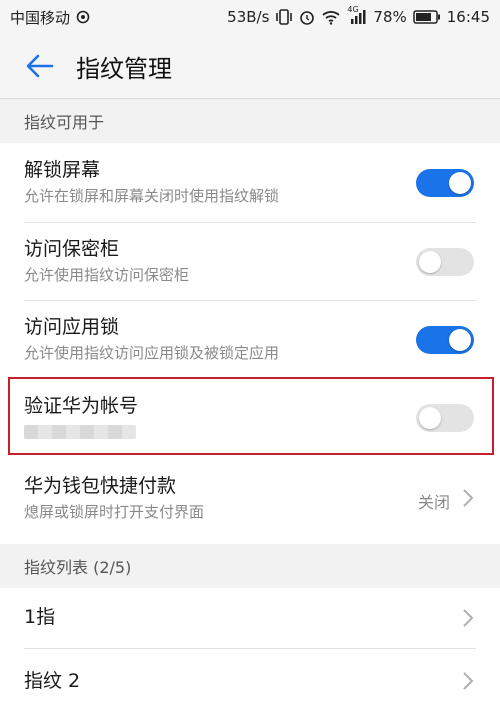 The image size is (500, 711). I want to click on section-header-usage: 指纹可用于, so click(250, 121).